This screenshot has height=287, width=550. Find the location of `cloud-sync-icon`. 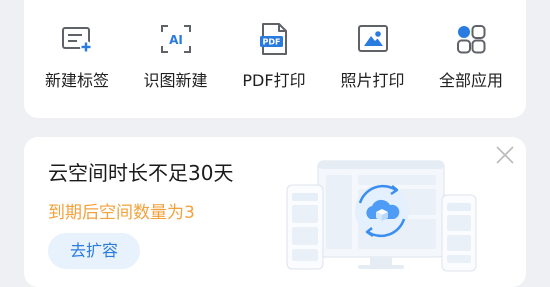

cloud-sync-icon is located at coordinates (382, 211).